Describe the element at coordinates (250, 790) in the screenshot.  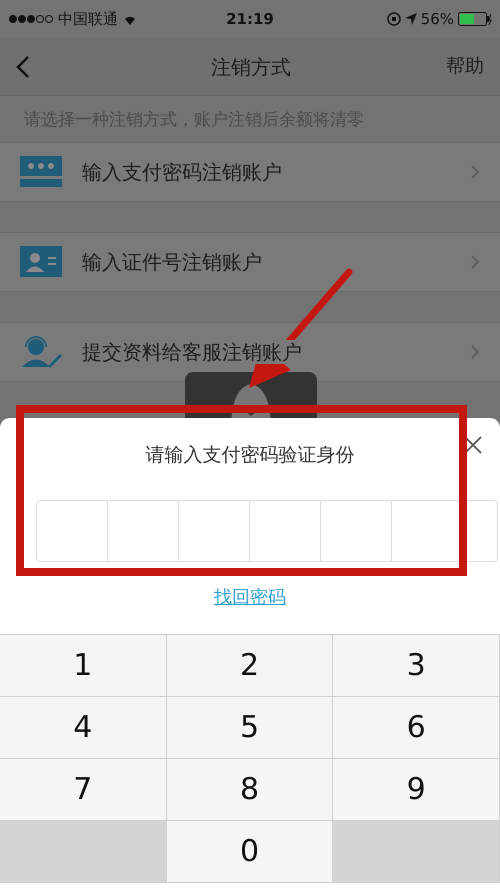
I see `keypad-key: 8` at that location.